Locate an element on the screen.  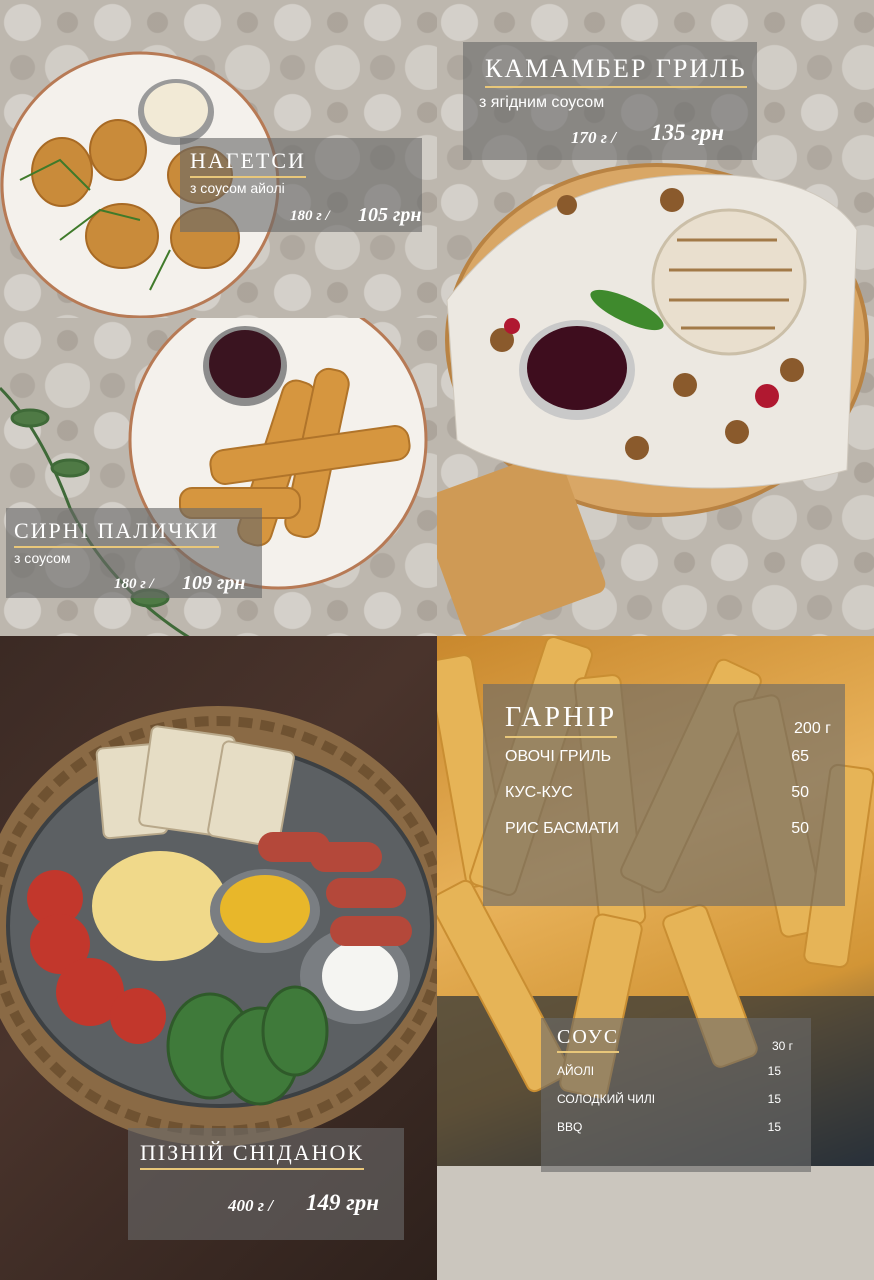
nuggets-price: 105 грн is located at coordinates (390, 215).